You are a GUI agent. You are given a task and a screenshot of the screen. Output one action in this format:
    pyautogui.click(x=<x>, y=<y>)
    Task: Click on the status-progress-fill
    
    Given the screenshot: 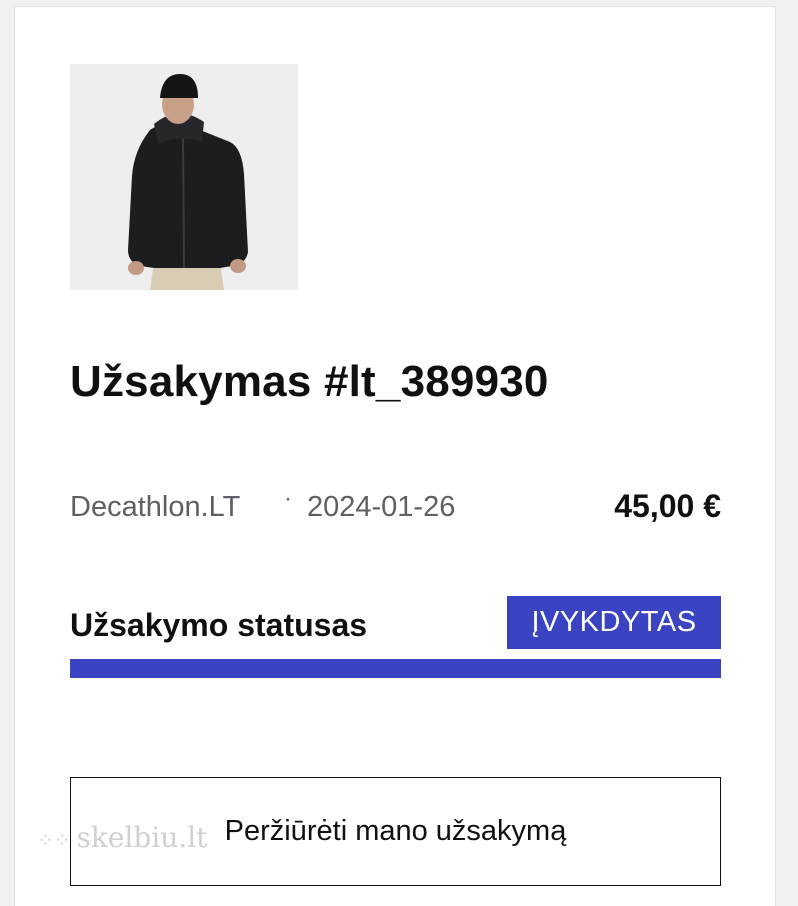 What is the action you would take?
    pyautogui.click(x=395, y=668)
    